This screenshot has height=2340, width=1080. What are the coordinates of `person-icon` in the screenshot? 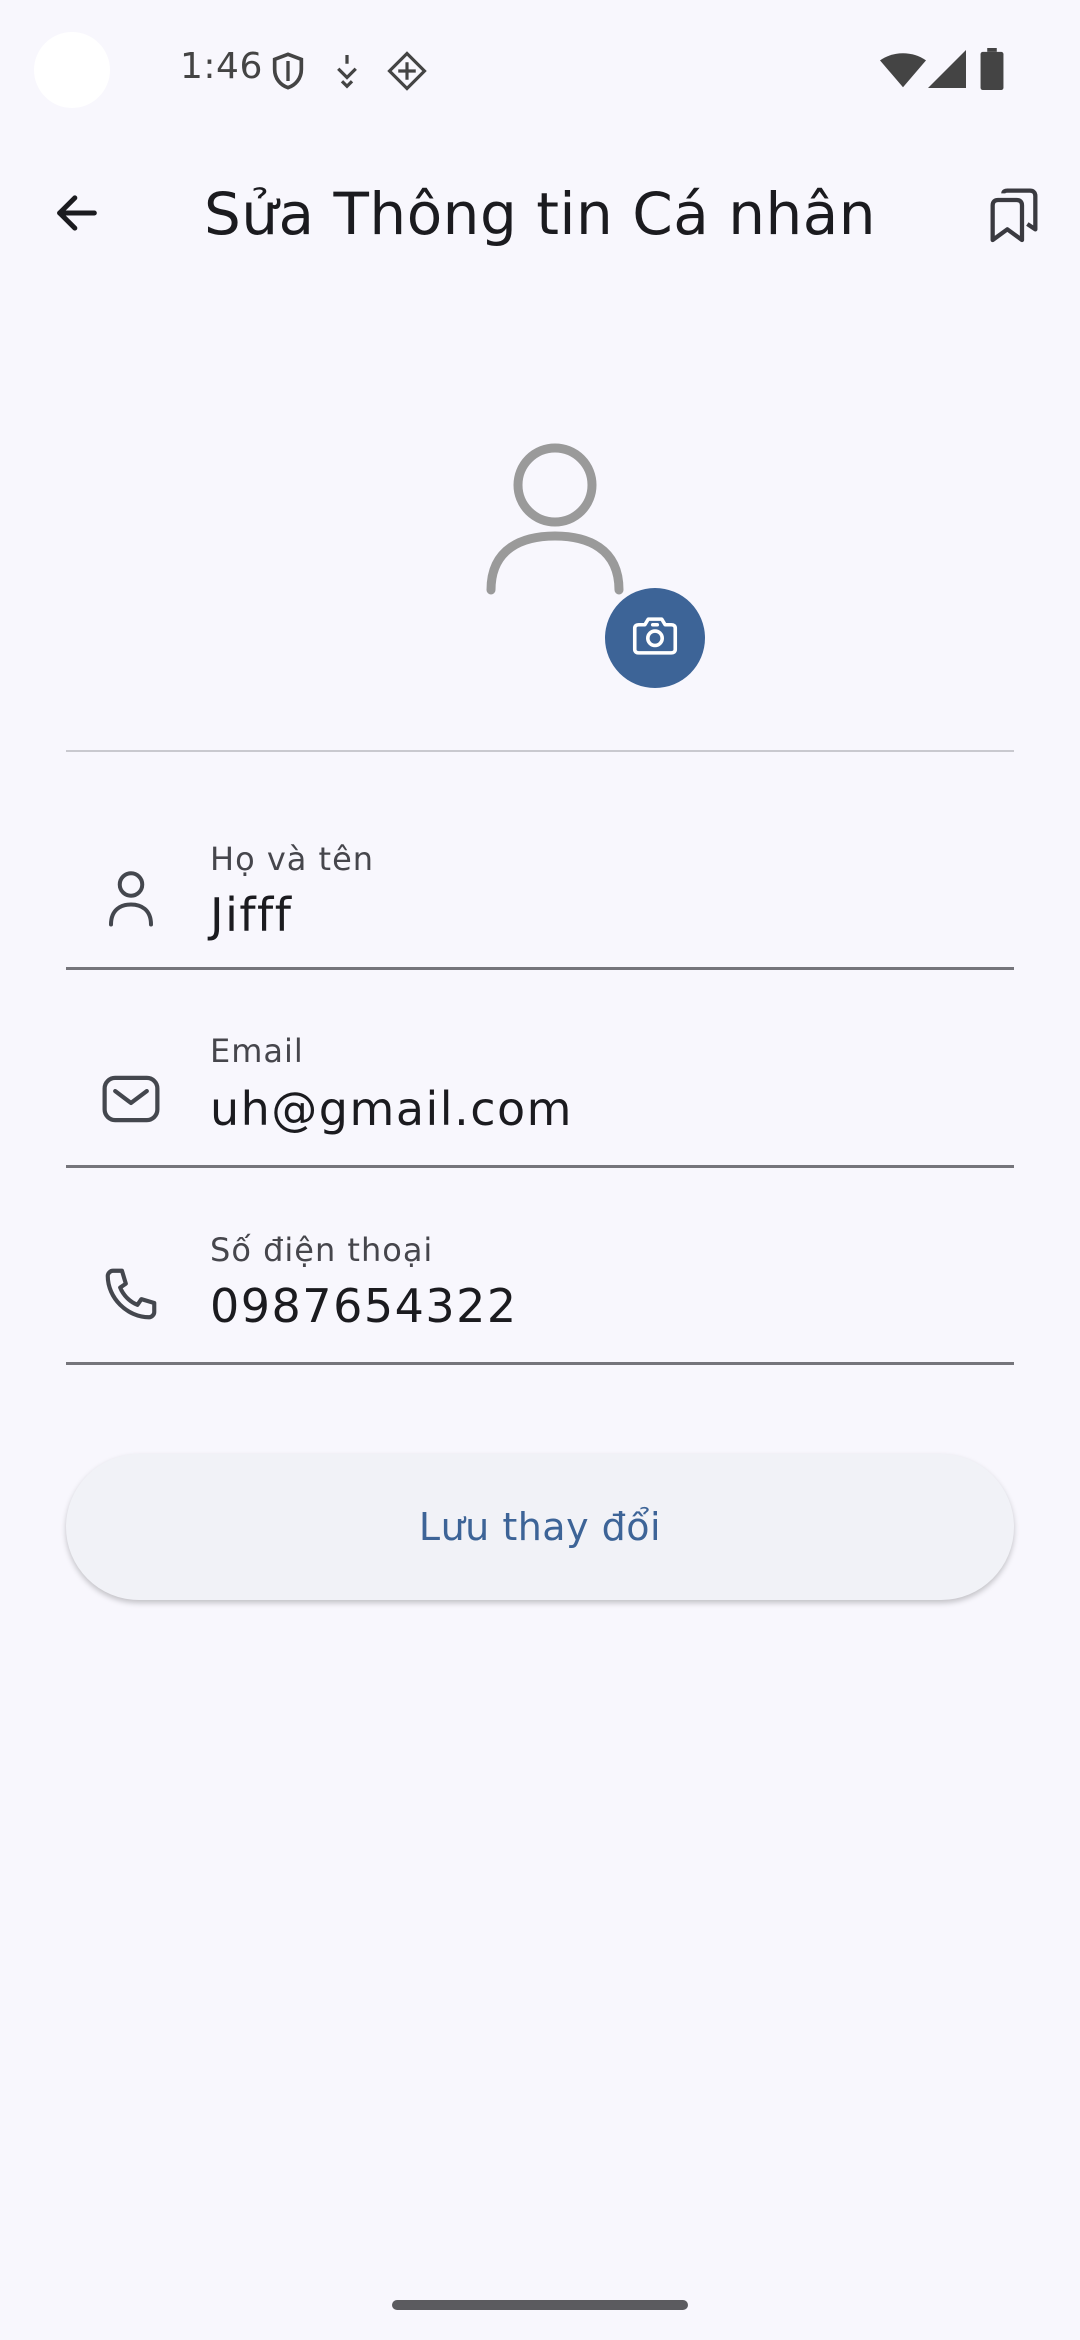 It's located at (131, 897).